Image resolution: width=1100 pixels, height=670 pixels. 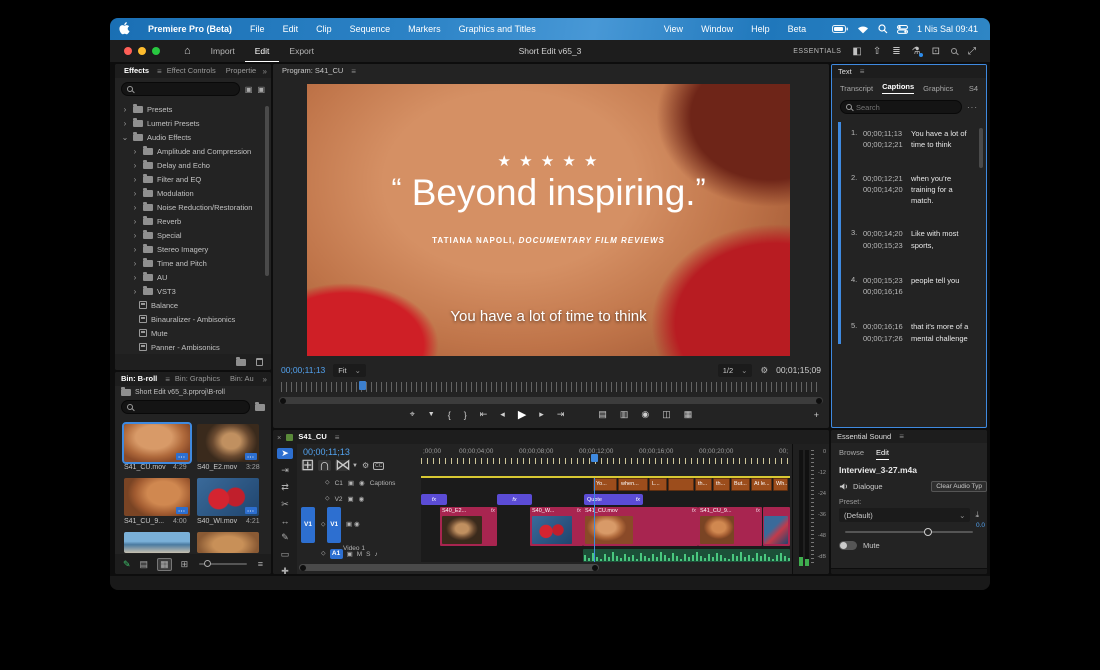 What do you see at coordinates (936, 51) in the screenshot?
I see `feedback-chat-icon: ⊡` at bounding box center [936, 51].